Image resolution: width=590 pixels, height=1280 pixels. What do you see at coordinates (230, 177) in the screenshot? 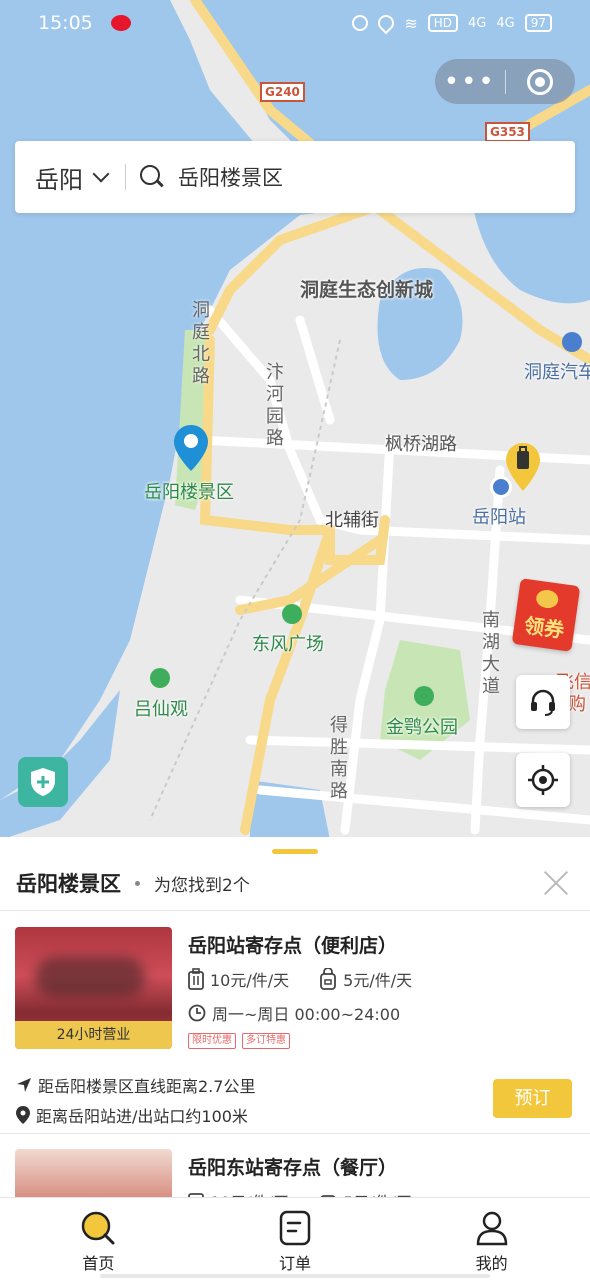
I see `search-input: 岳阳楼景区` at bounding box center [230, 177].